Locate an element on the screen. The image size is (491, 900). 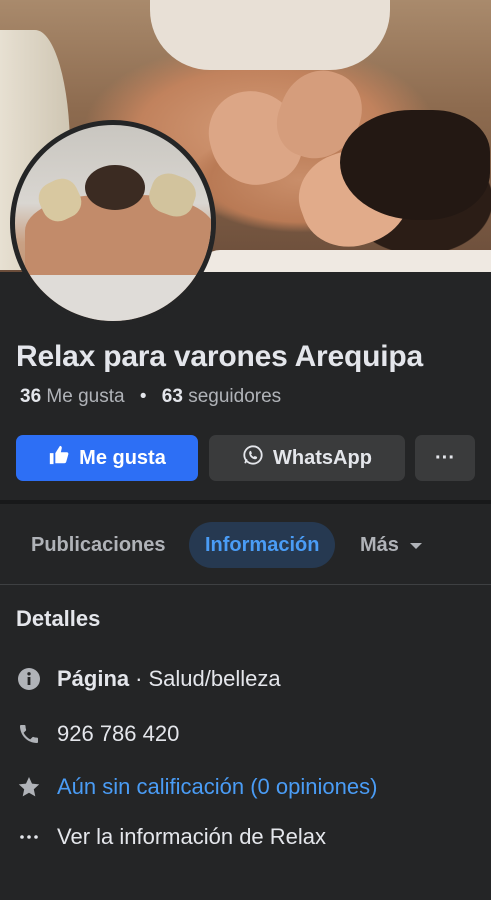
detail-rating-link: Aún sin calificación (0 opiniones) is located at coordinates (217, 787).